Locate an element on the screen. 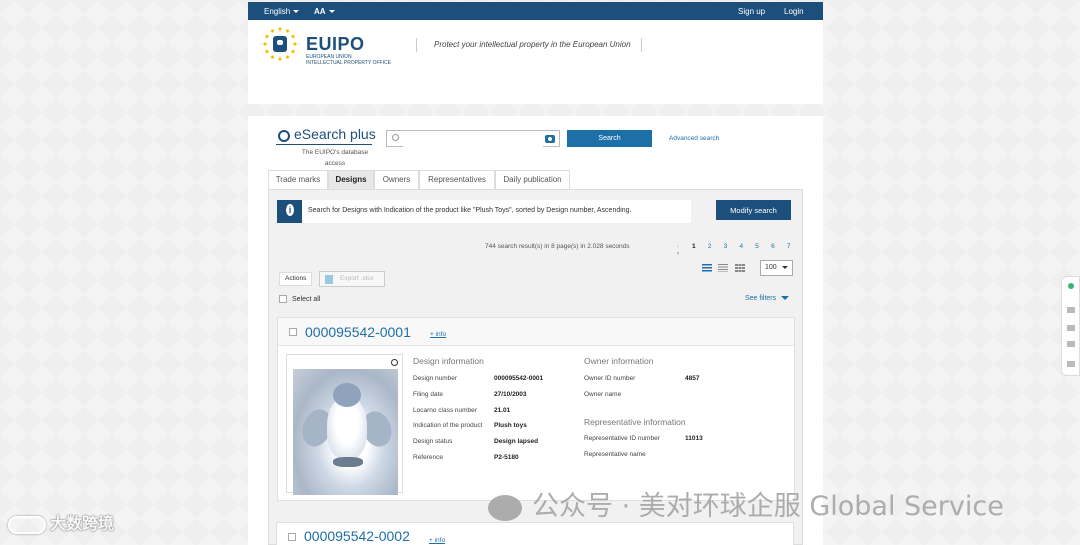 The height and width of the screenshot is (545, 1080). search-input is located at coordinates (473, 141).